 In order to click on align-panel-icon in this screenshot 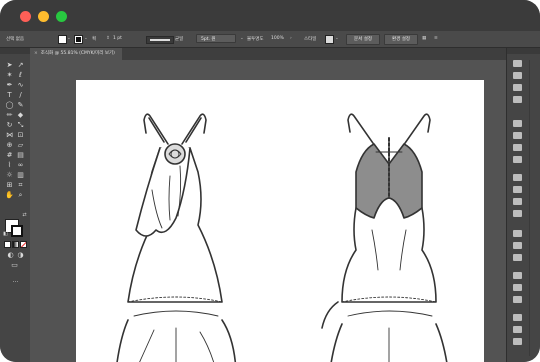, I will do `click(517, 233)`.